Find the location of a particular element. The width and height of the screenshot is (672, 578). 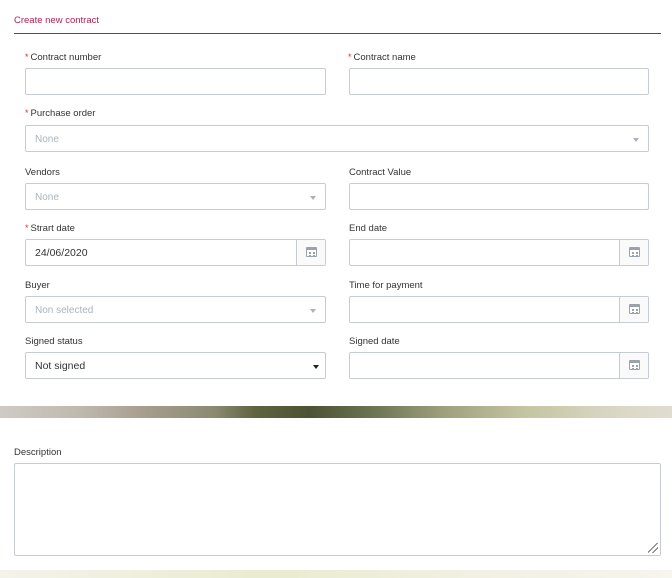

signed-date-calendar-button is located at coordinates (633, 365).